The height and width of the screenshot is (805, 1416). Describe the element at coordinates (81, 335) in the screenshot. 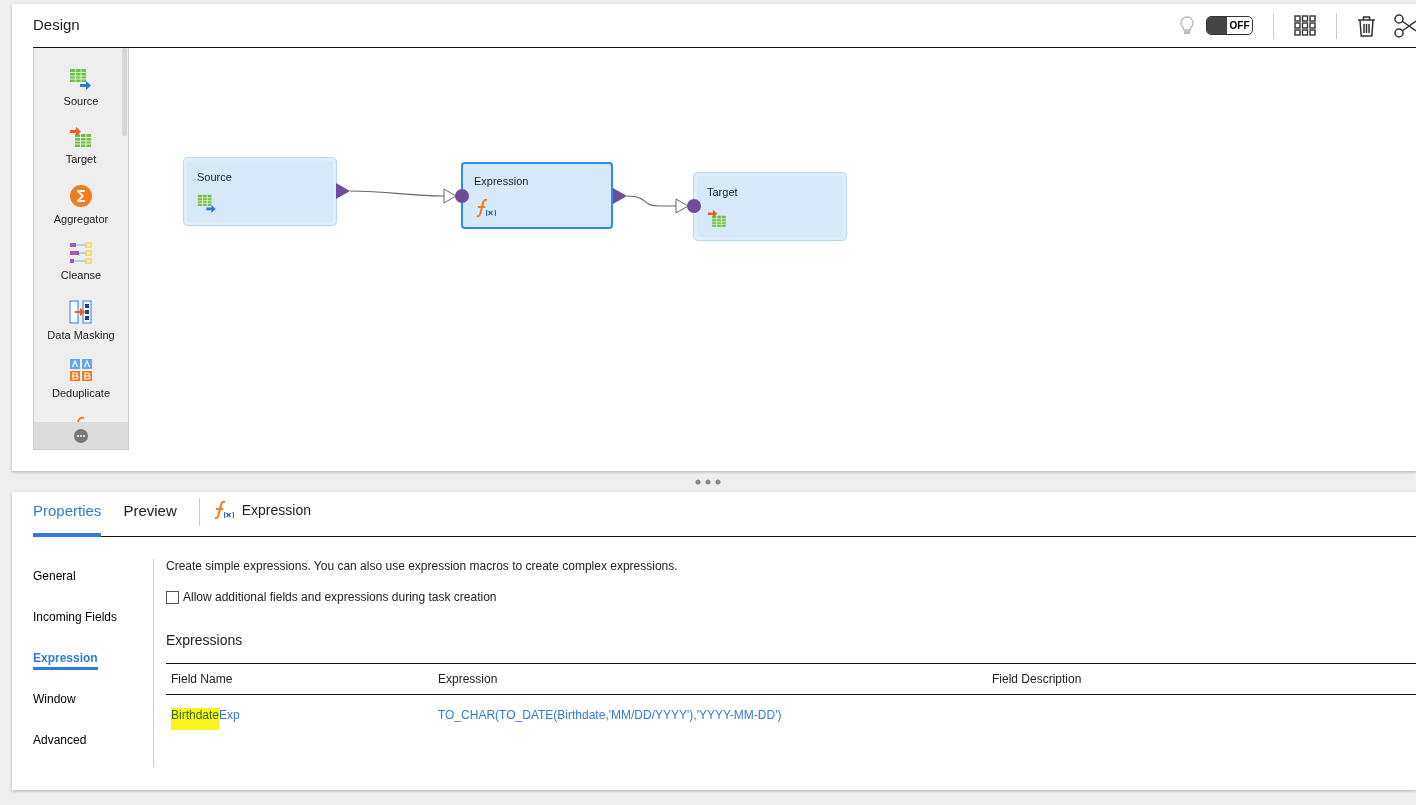

I see `palette-item-label: Data Masking` at that location.